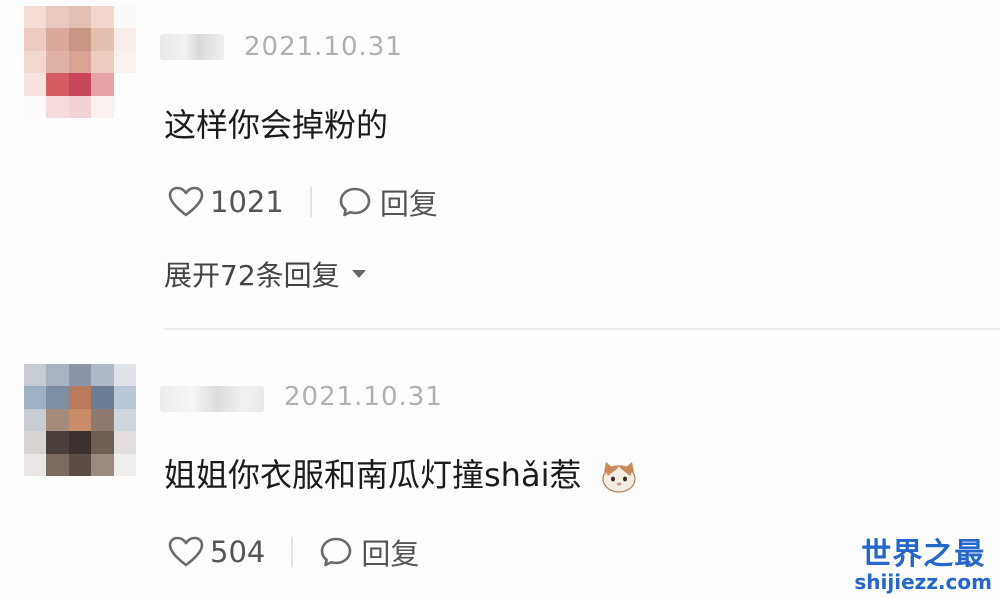 The height and width of the screenshot is (598, 1000). Describe the element at coordinates (923, 554) in the screenshot. I see `watermark-title: 世界之最` at that location.